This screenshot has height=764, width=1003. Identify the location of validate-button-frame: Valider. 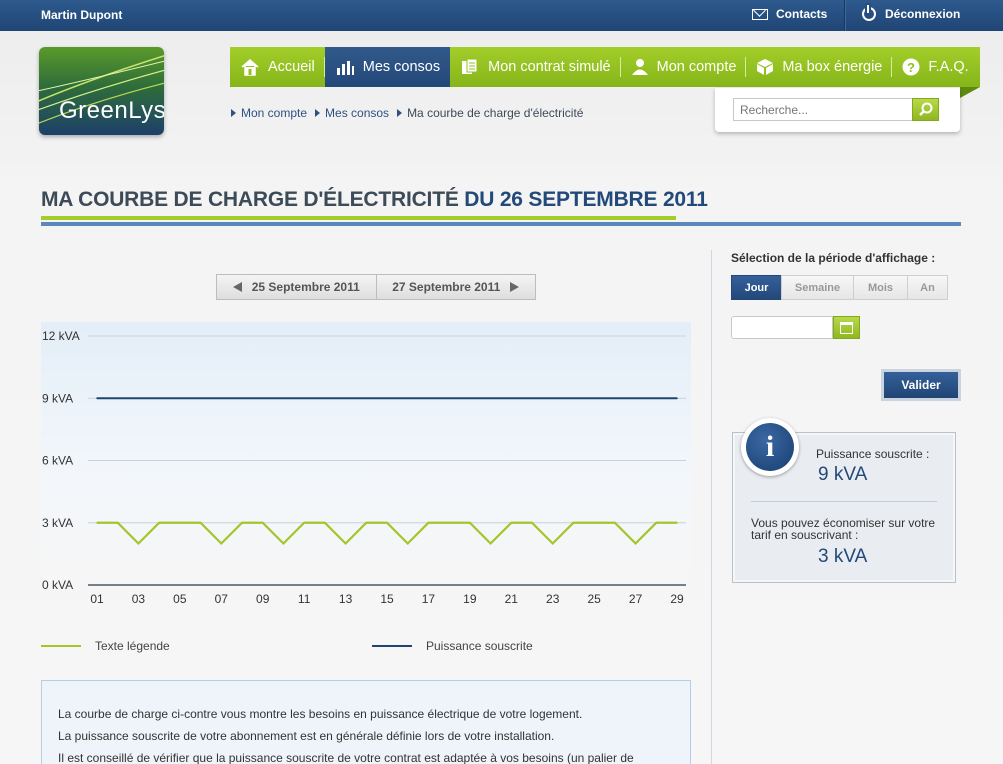
(921, 385).